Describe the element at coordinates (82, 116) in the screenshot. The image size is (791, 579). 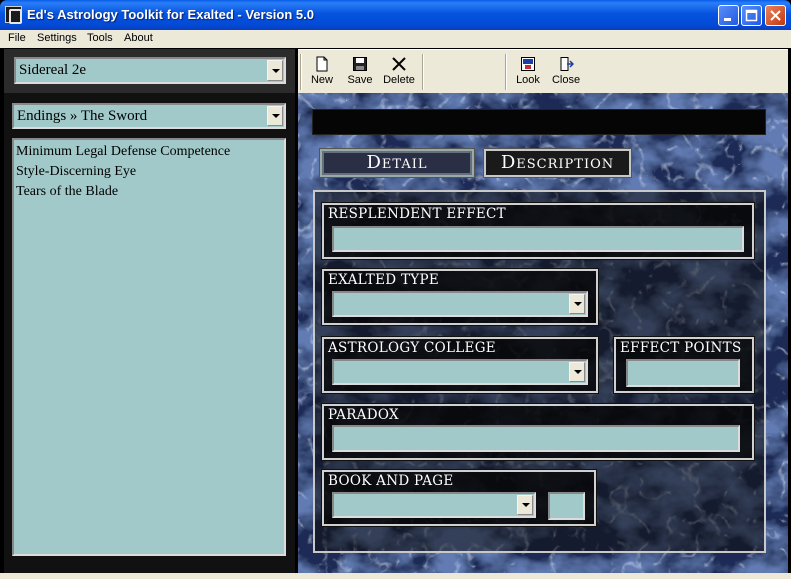
I see `category-select-value: Endings » The Sword` at that location.